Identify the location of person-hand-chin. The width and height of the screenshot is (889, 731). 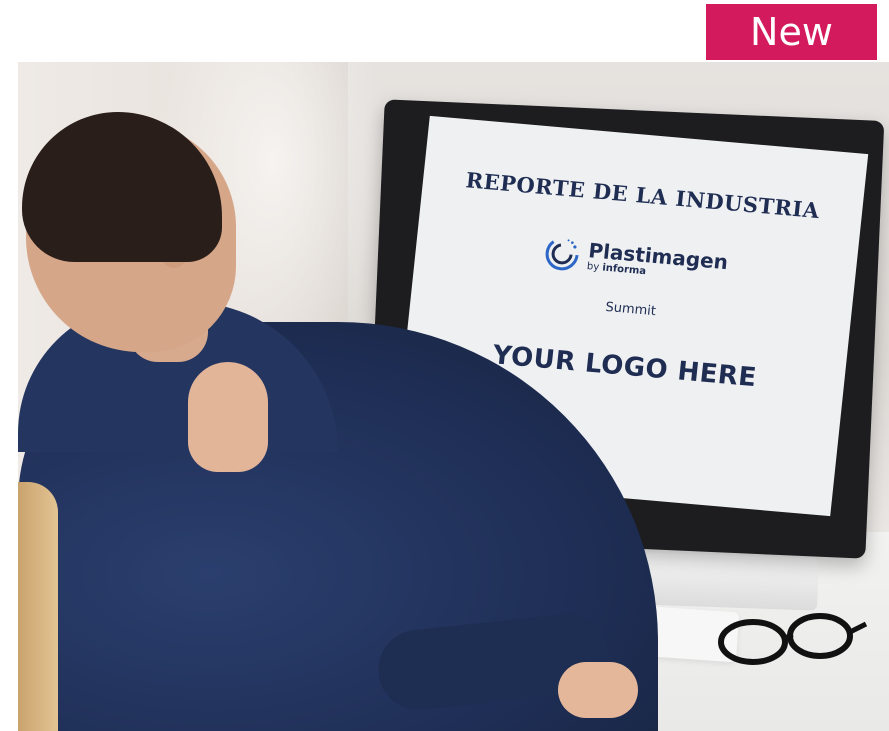
(228, 417).